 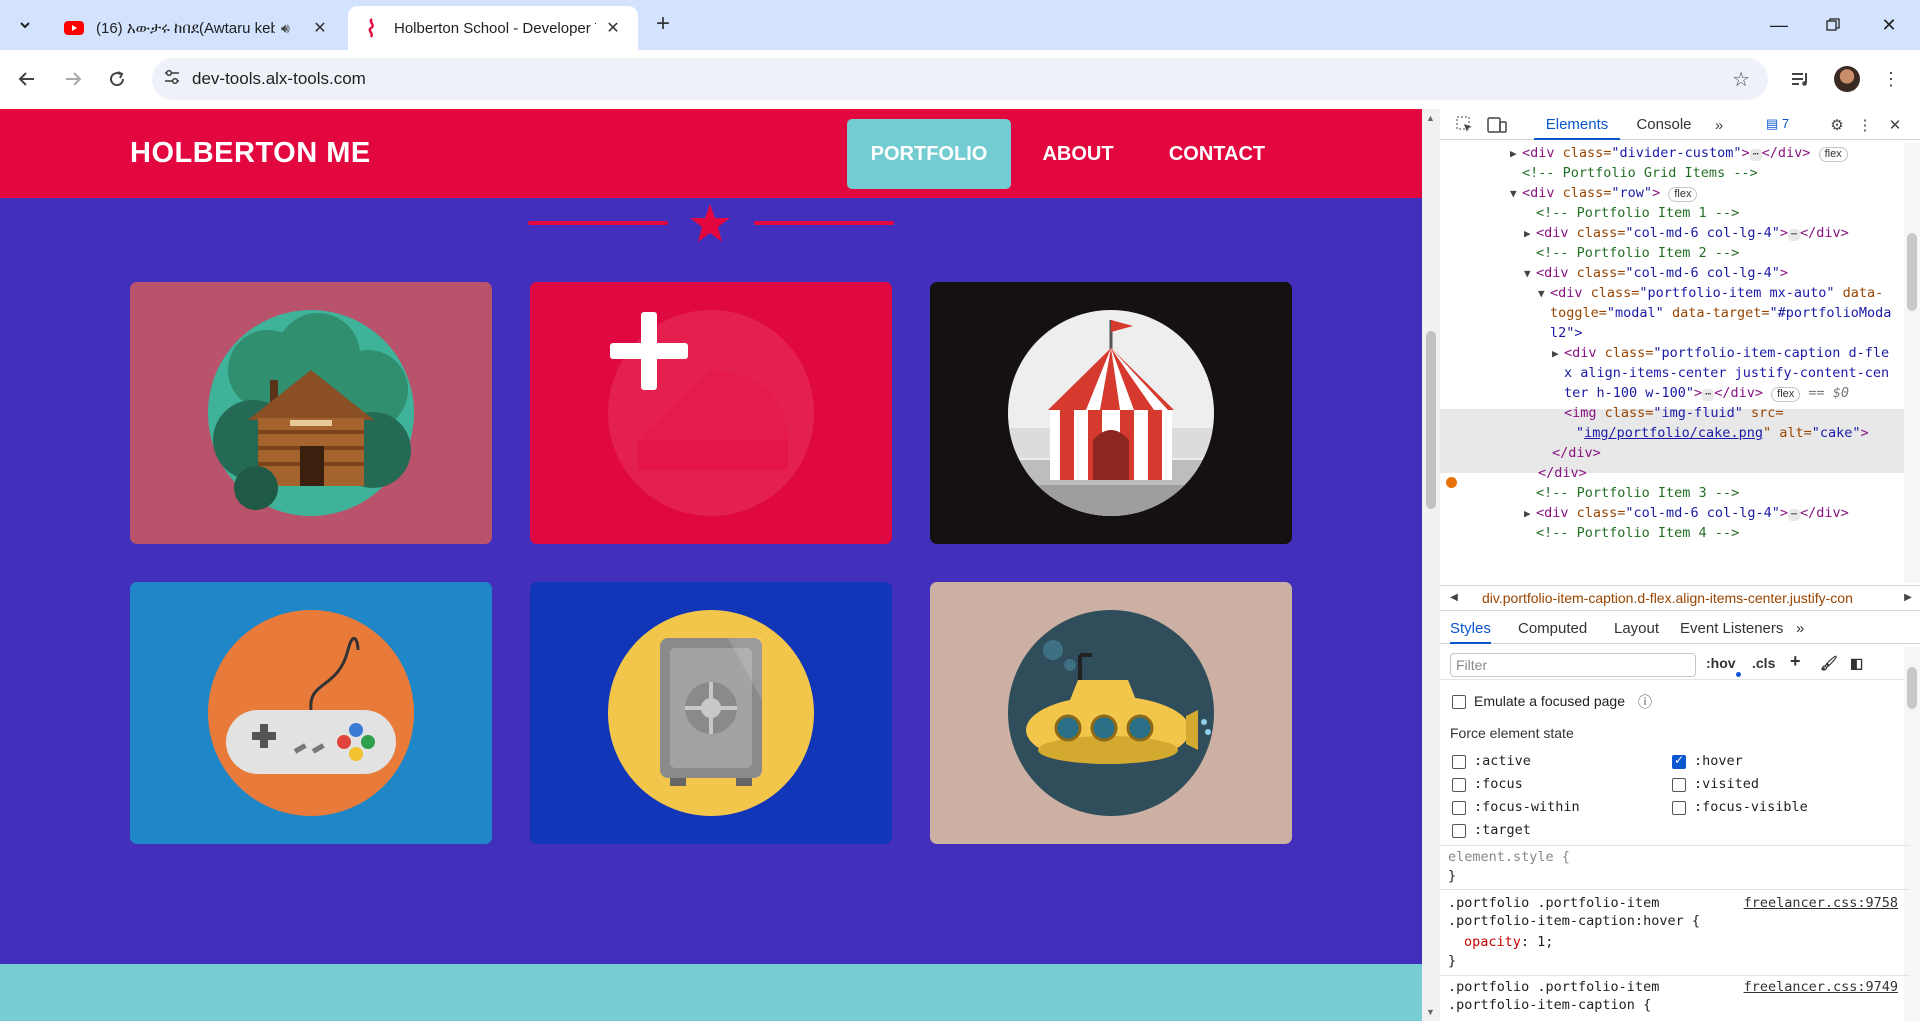 I want to click on close-devtools-icon: ✕, so click(x=1895, y=125).